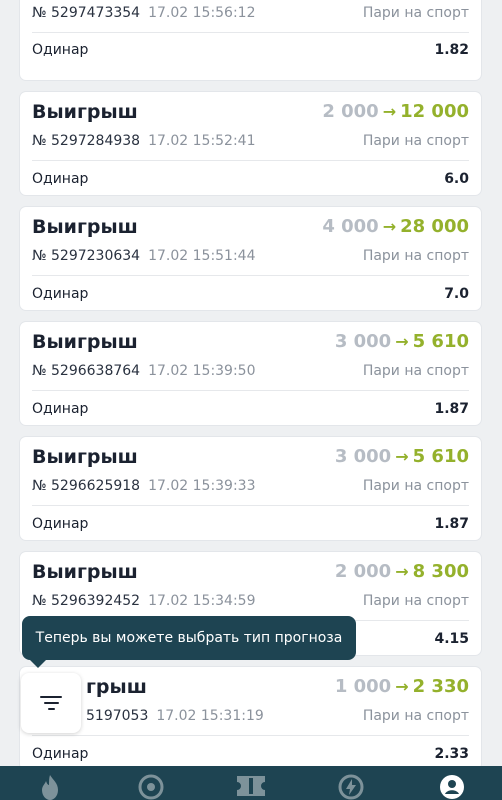  I want to click on bet-bottom-row: Одинар 7.0, so click(250, 294).